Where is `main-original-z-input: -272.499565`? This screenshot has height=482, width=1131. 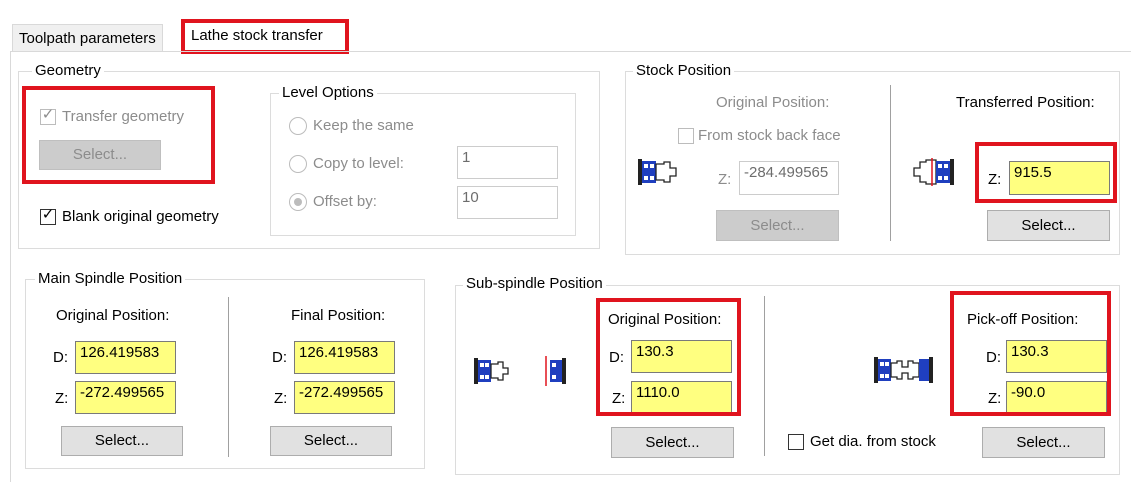
main-original-z-input: -272.499565 is located at coordinates (125, 397).